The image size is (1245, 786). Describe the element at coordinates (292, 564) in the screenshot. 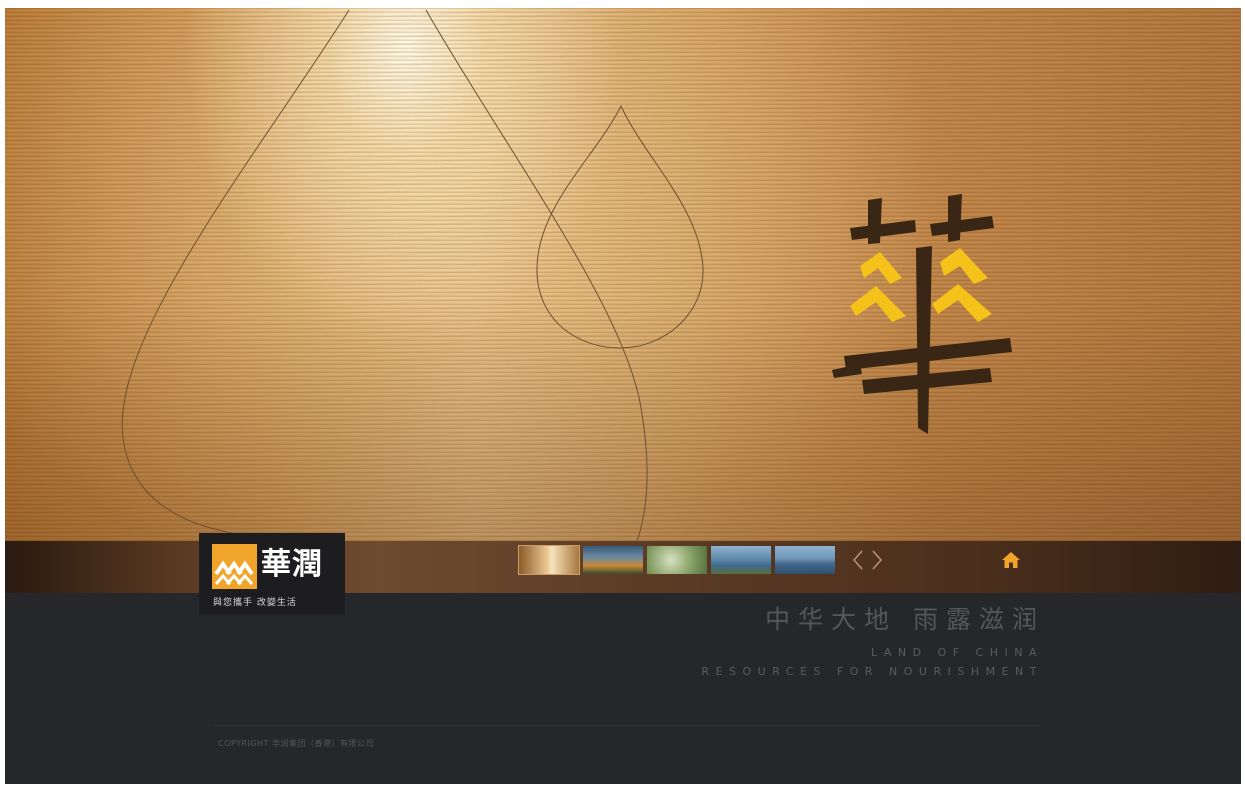

I see `logo-wordmark: 華潤` at that location.